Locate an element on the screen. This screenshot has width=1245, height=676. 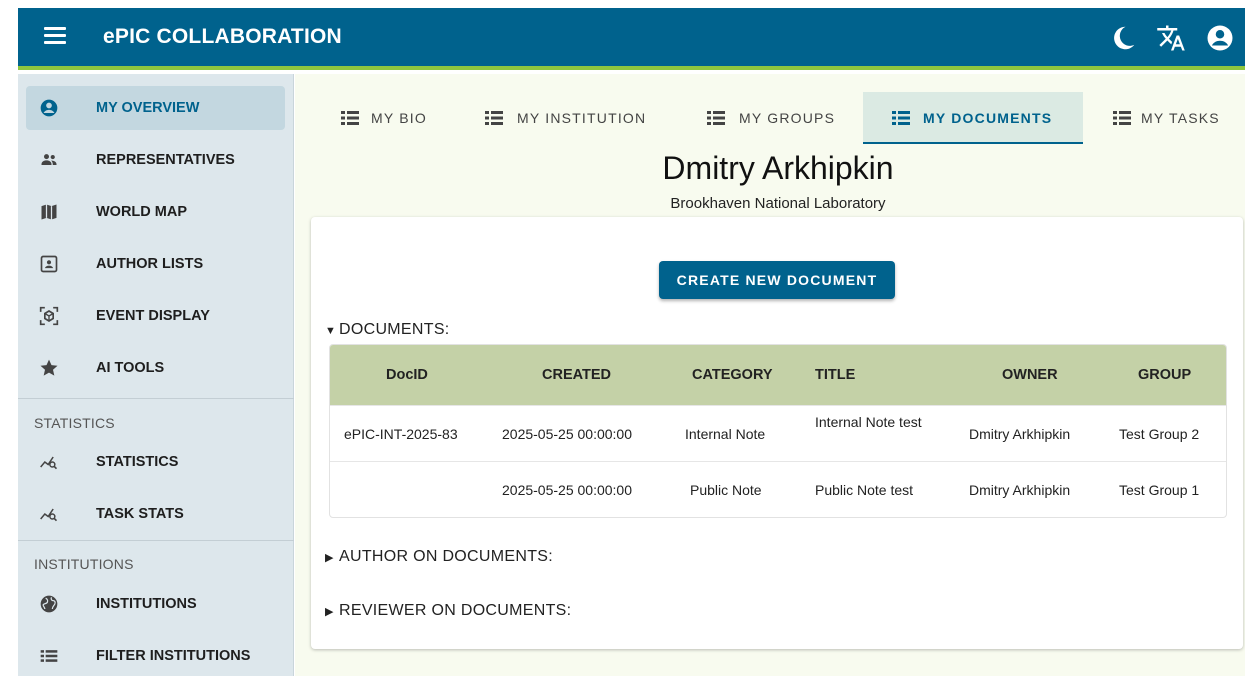
sidebar-item-task-stats: TASK STATS is located at coordinates (155, 514).